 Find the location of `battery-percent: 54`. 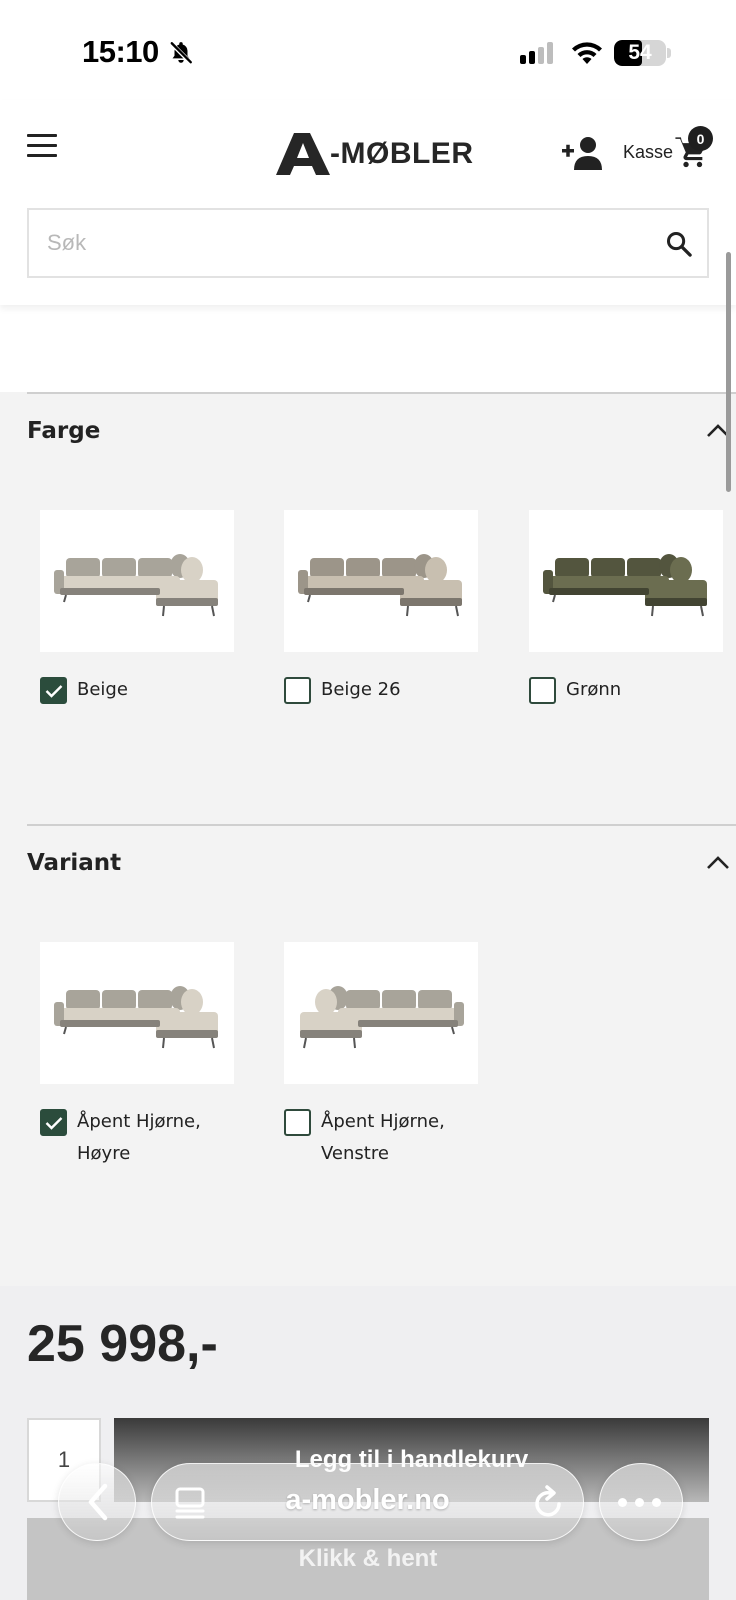

battery-percent: 54 is located at coordinates (640, 52).